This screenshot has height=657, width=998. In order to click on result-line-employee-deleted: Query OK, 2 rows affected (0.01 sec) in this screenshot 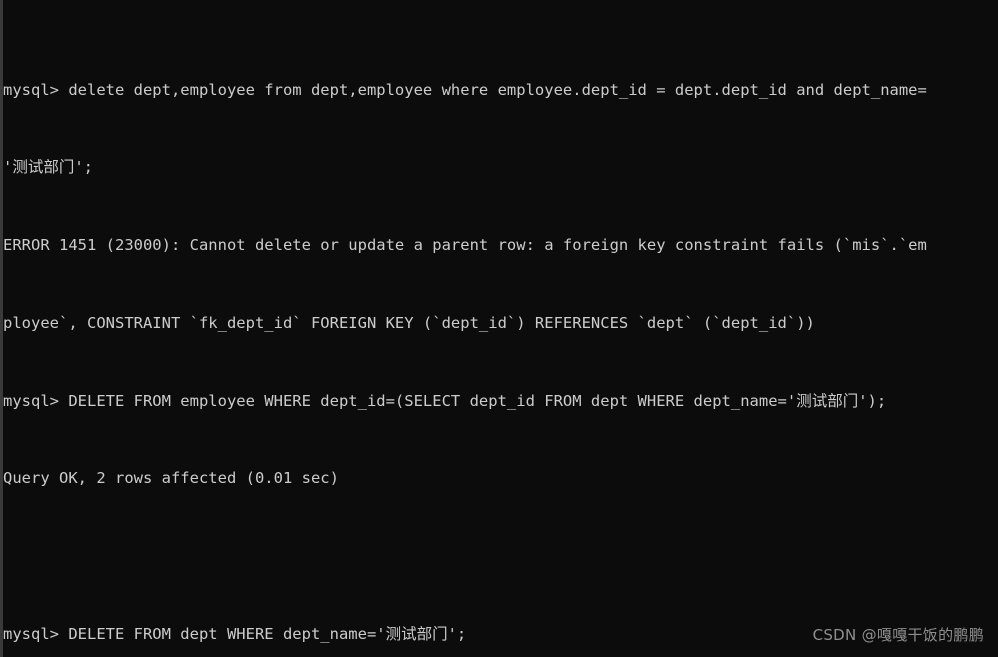, I will do `click(171, 478)`.